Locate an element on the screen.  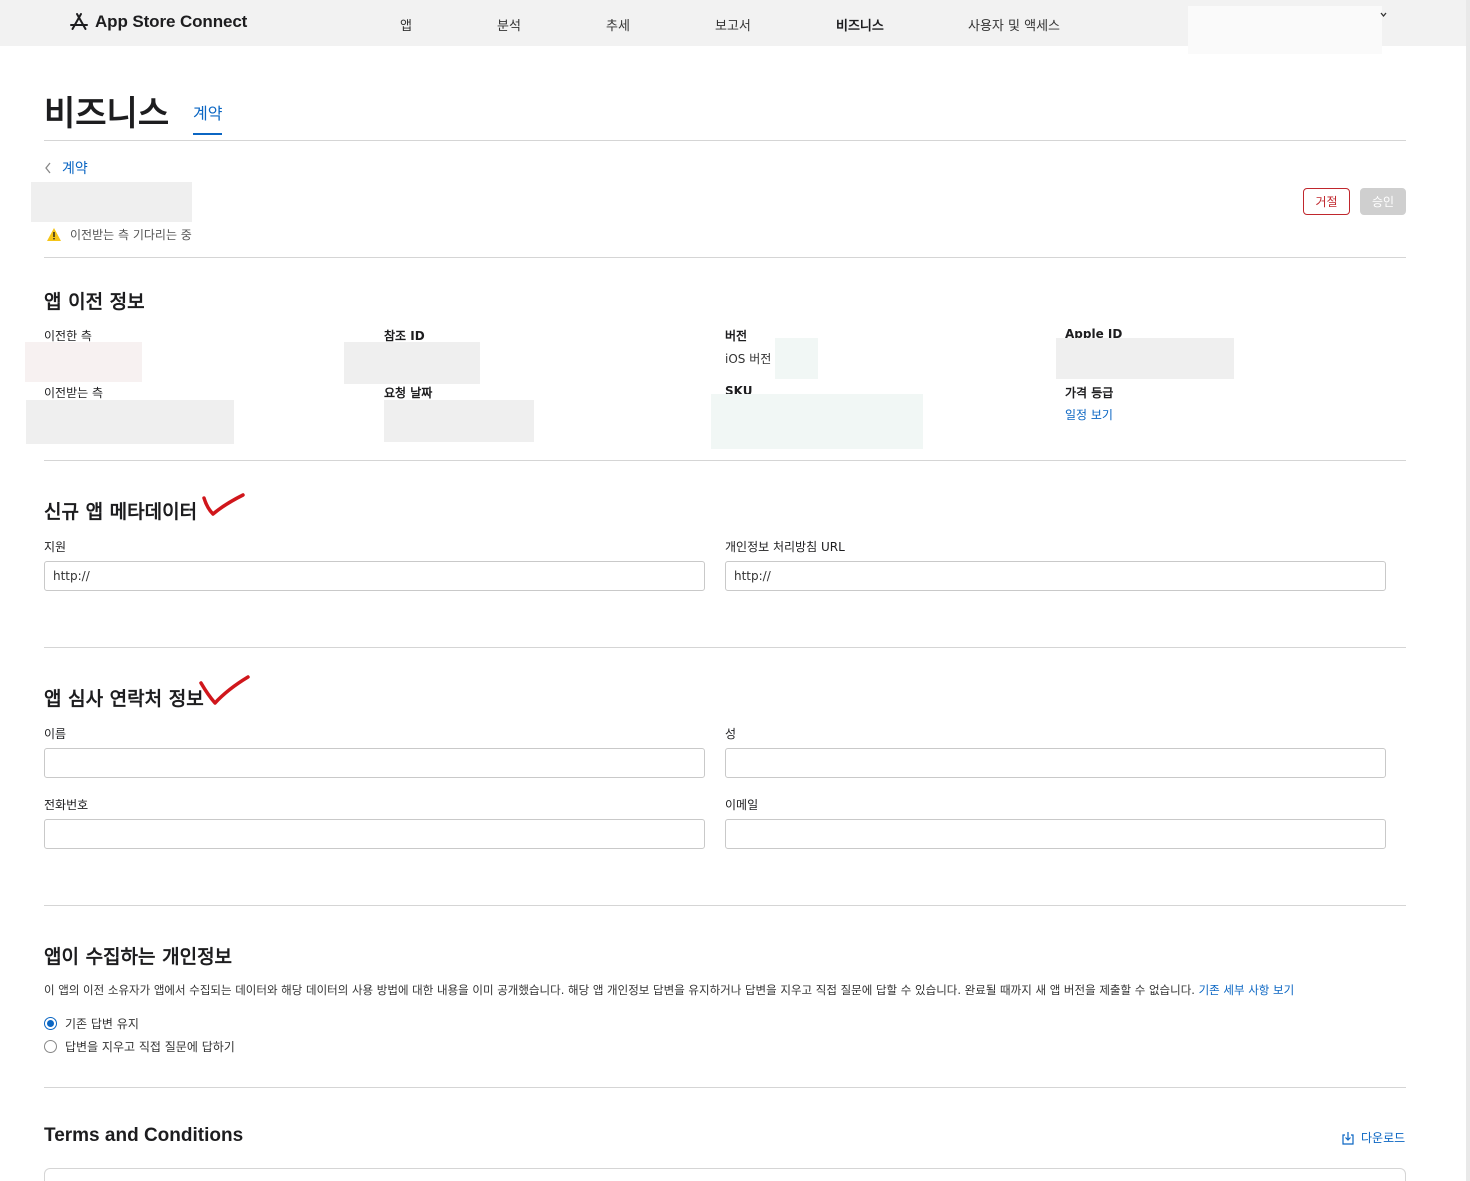
reference-id-redacted is located at coordinates (412, 363).